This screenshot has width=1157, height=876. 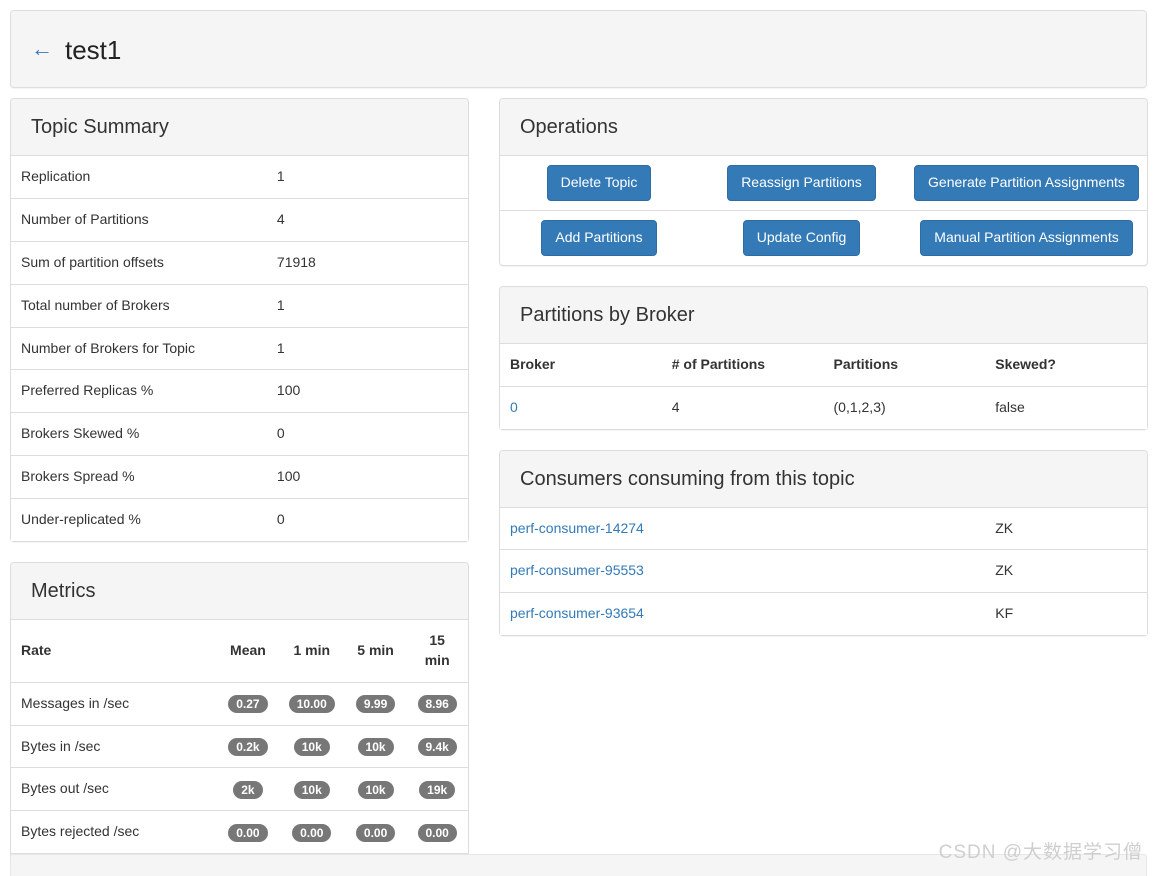 What do you see at coordinates (742, 365) in the screenshot?
I see `broker-col-num-partitions: # of Partitions` at bounding box center [742, 365].